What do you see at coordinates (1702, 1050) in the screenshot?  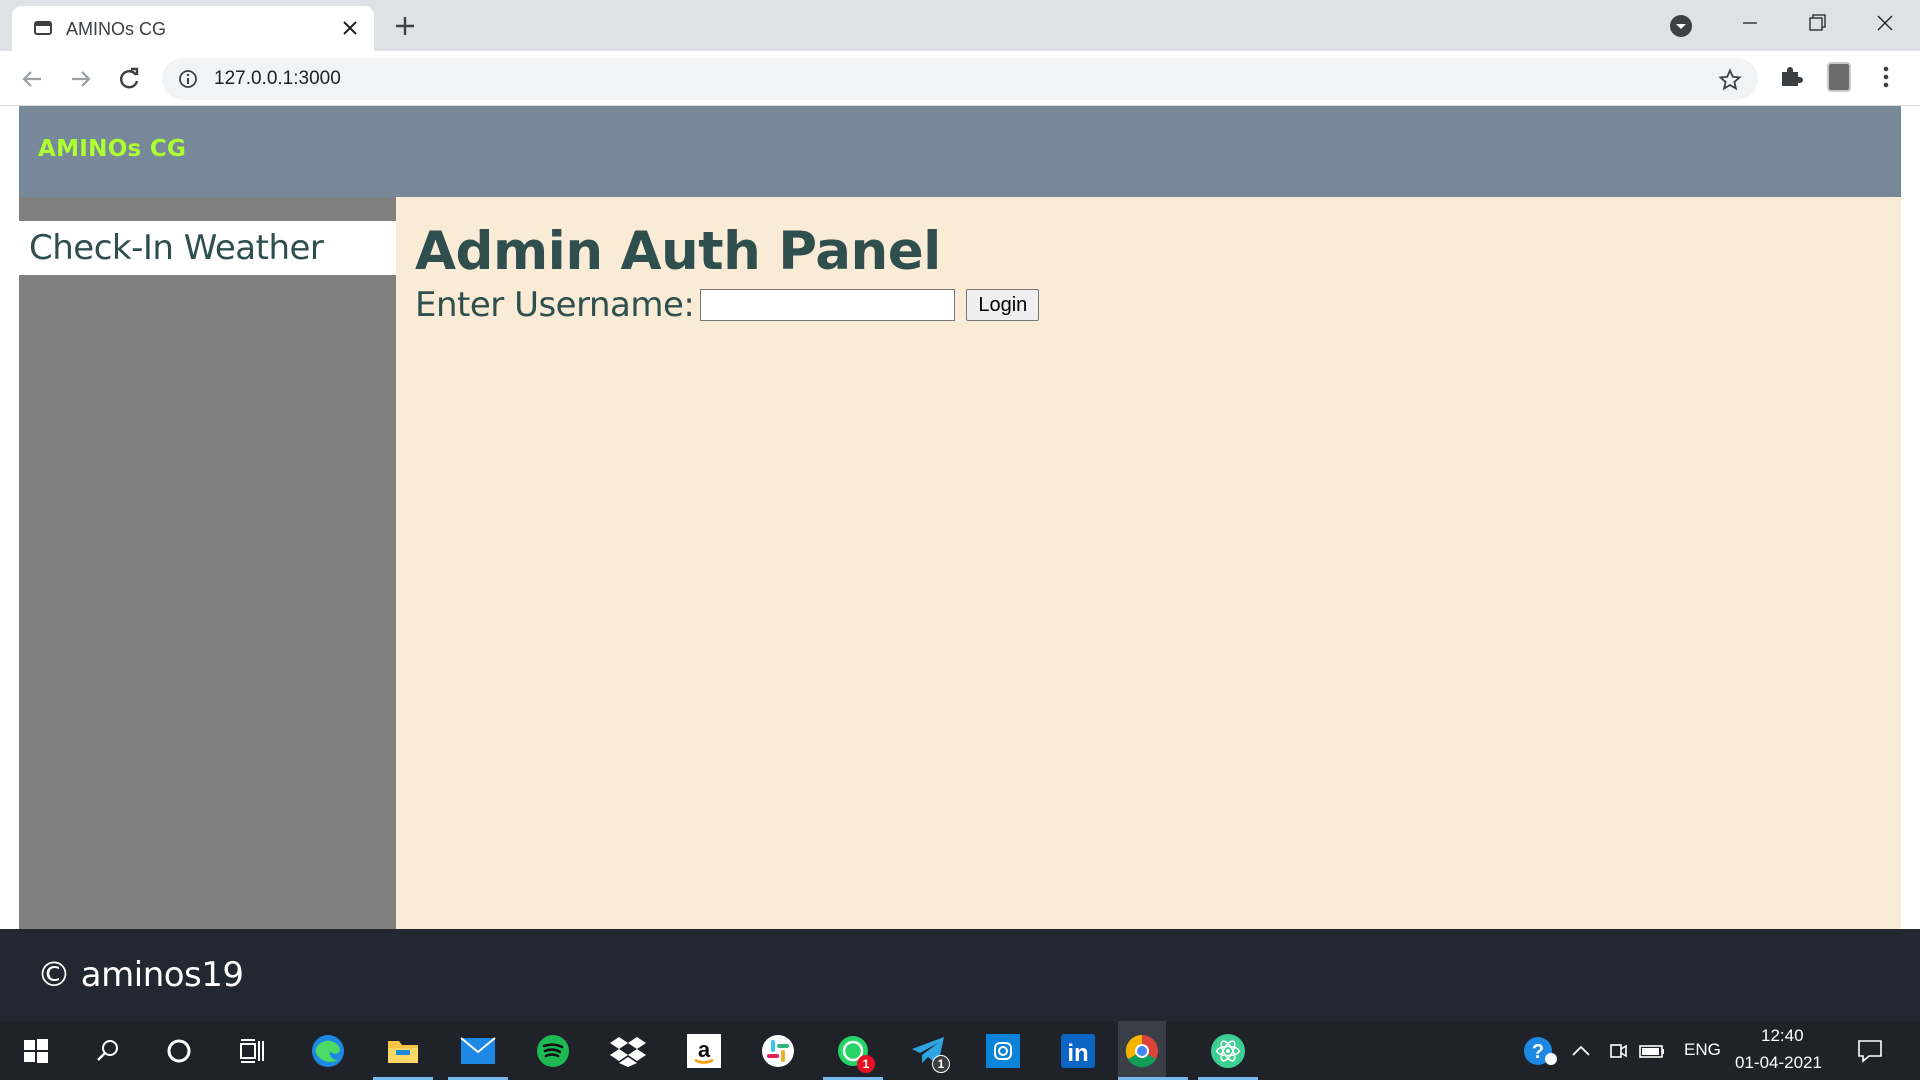 I see `language-indicator: ENG` at bounding box center [1702, 1050].